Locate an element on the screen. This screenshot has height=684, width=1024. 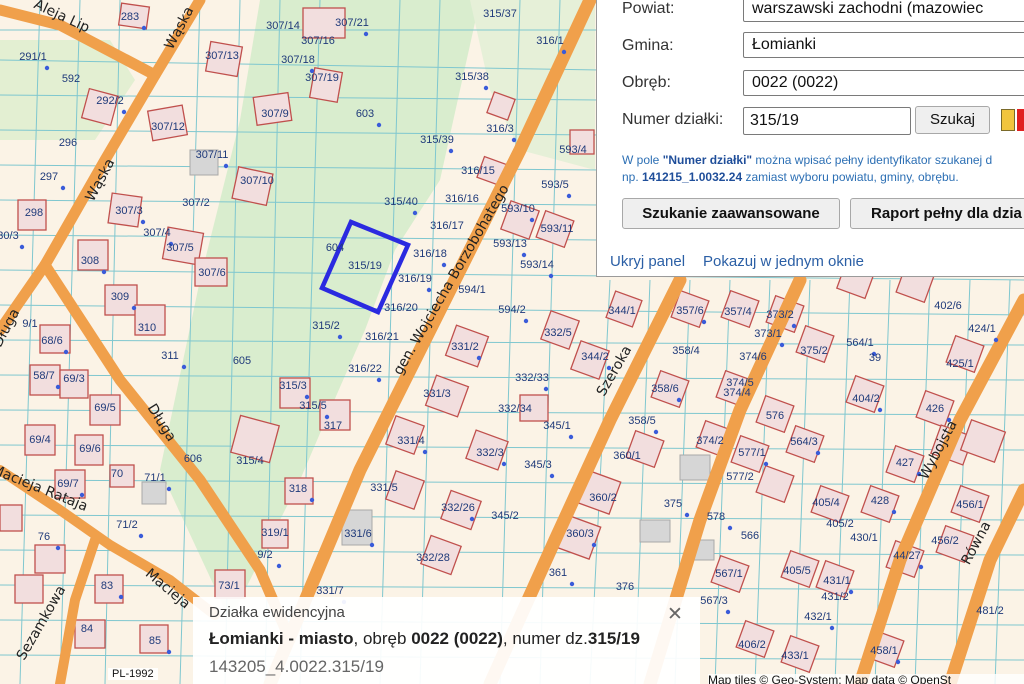
parcel-label: 431/1 is located at coordinates (837, 581).